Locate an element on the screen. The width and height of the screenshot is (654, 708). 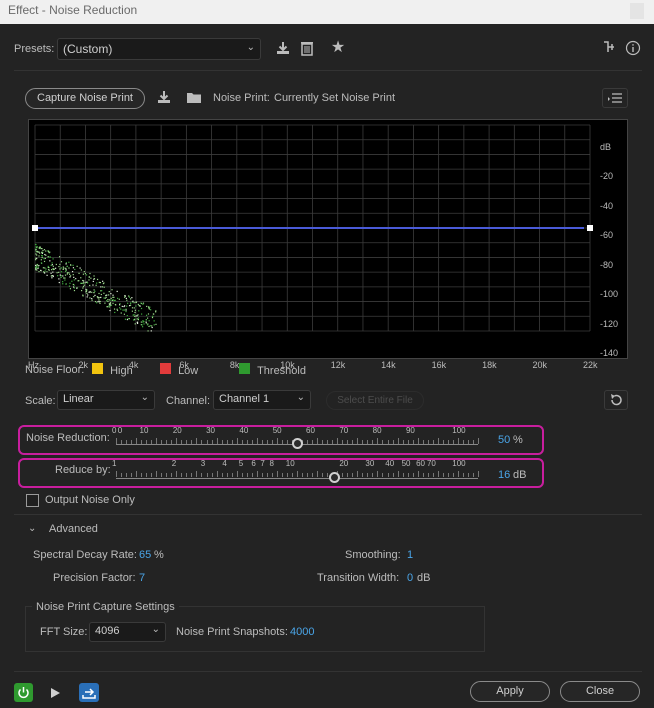
y-tick-label: -120 is located at coordinates (609, 323).